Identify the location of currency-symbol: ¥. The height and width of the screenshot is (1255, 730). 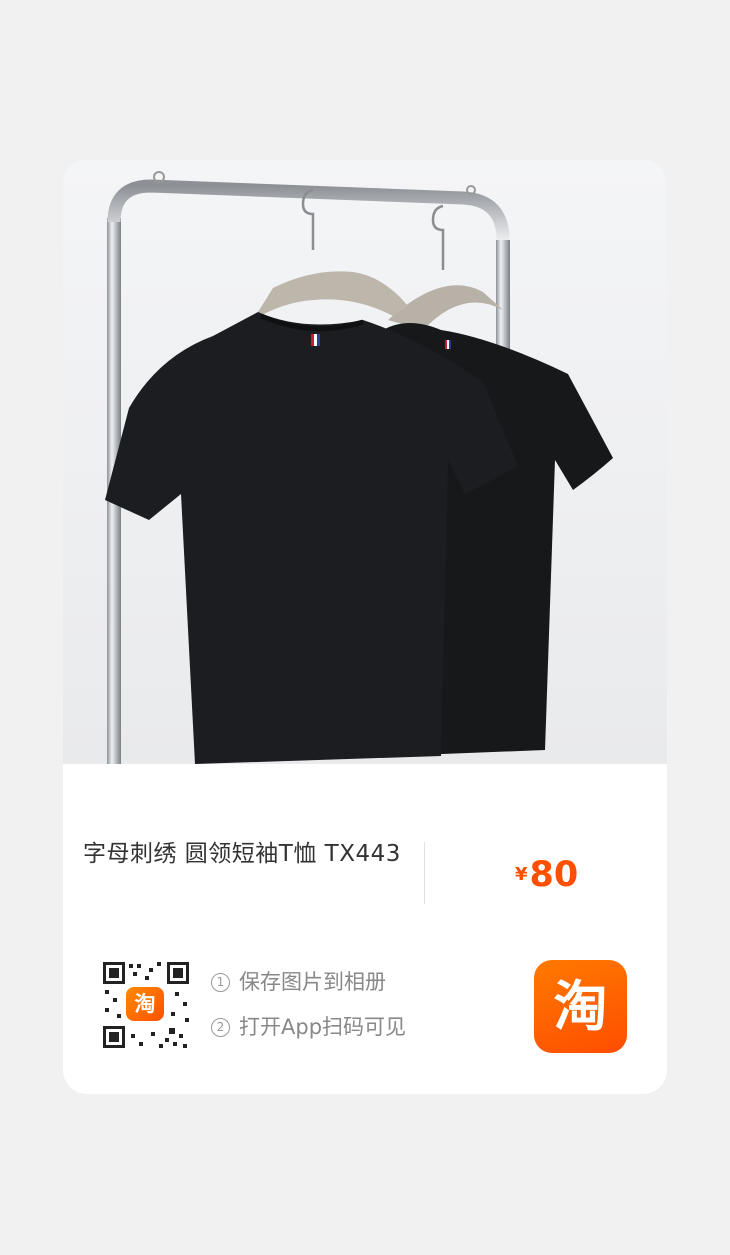
(521, 874).